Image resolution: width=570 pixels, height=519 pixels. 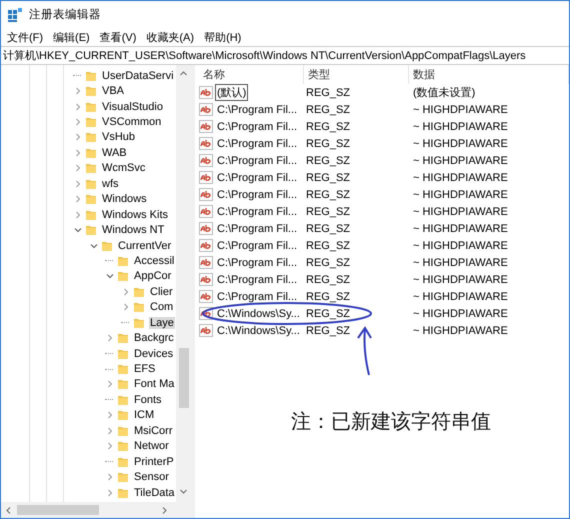 What do you see at coordinates (26, 37) in the screenshot?
I see `menu-item: 文件(F)` at bounding box center [26, 37].